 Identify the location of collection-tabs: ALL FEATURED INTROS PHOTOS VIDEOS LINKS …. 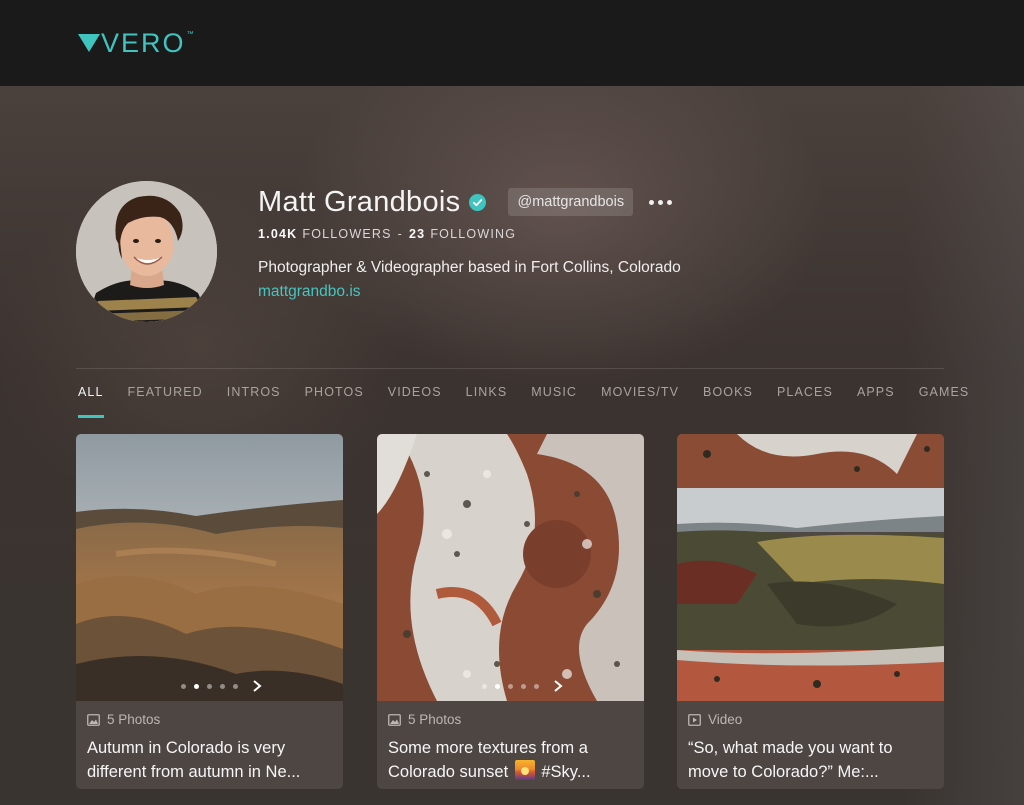
(524, 401).